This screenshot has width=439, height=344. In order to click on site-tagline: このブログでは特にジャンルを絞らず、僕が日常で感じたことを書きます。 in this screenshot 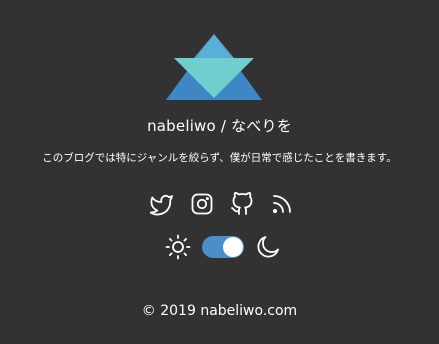, I will do `click(219, 158)`.